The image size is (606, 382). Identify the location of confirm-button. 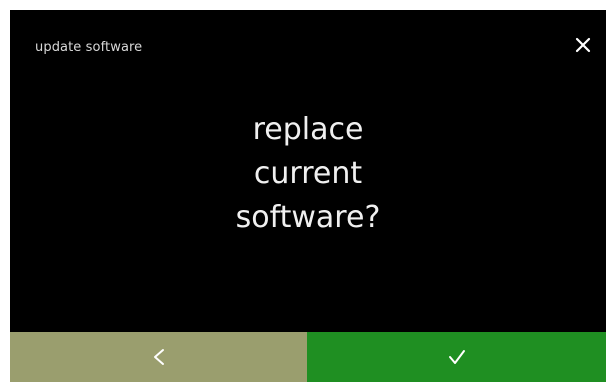
(456, 357).